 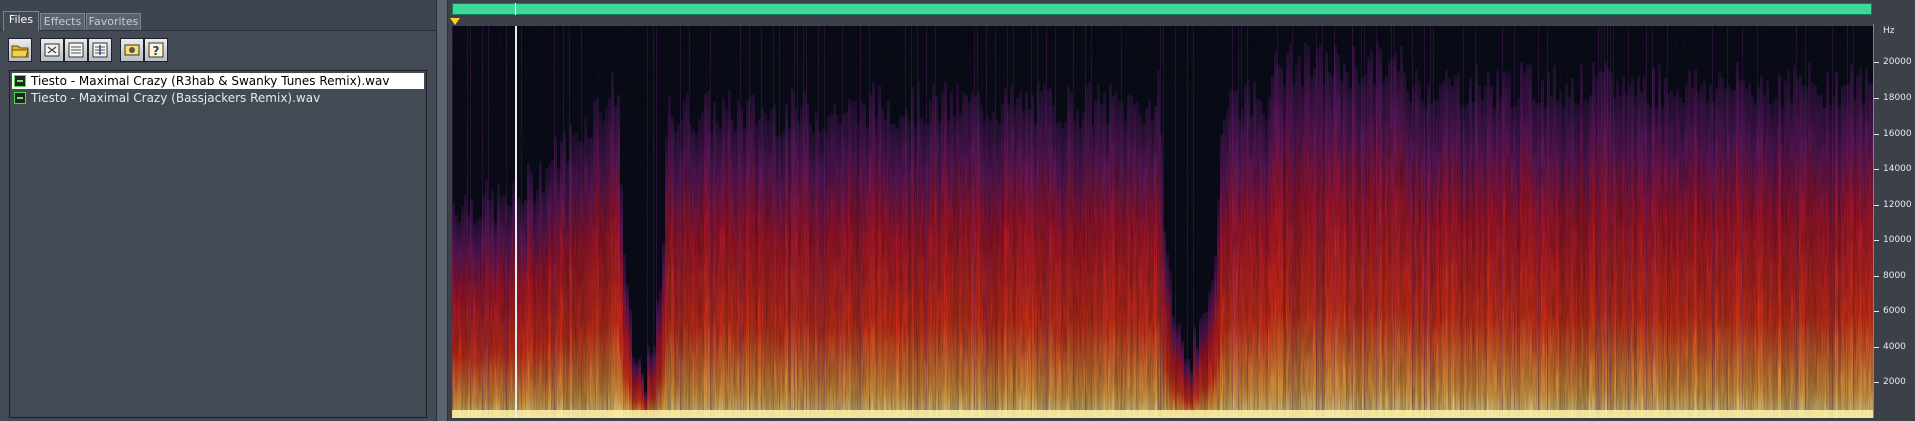 What do you see at coordinates (455, 21) in the screenshot?
I see `start-marker-icon` at bounding box center [455, 21].